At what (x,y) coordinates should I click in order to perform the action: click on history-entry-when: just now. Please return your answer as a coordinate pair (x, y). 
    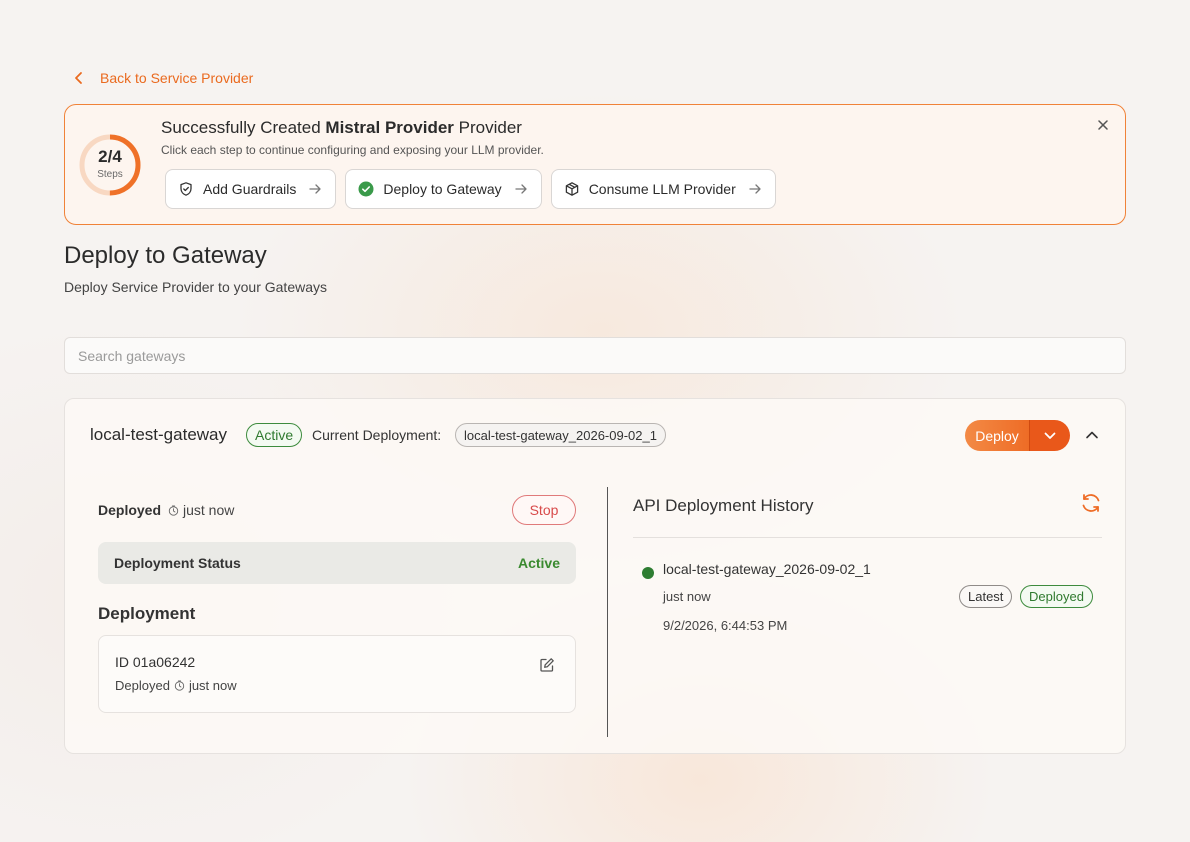
    Looking at the image, I should click on (687, 596).